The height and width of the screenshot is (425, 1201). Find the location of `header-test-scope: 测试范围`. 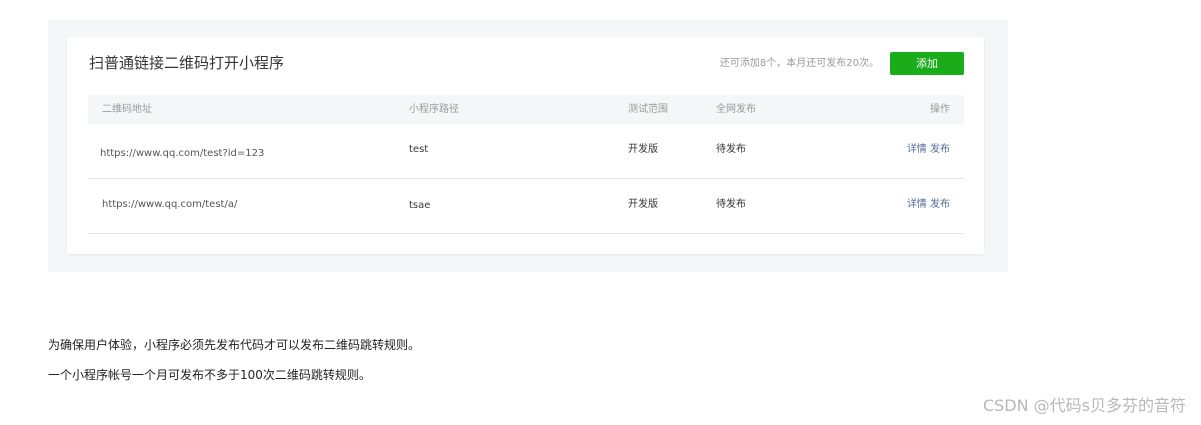

header-test-scope: 测试范围 is located at coordinates (648, 109).